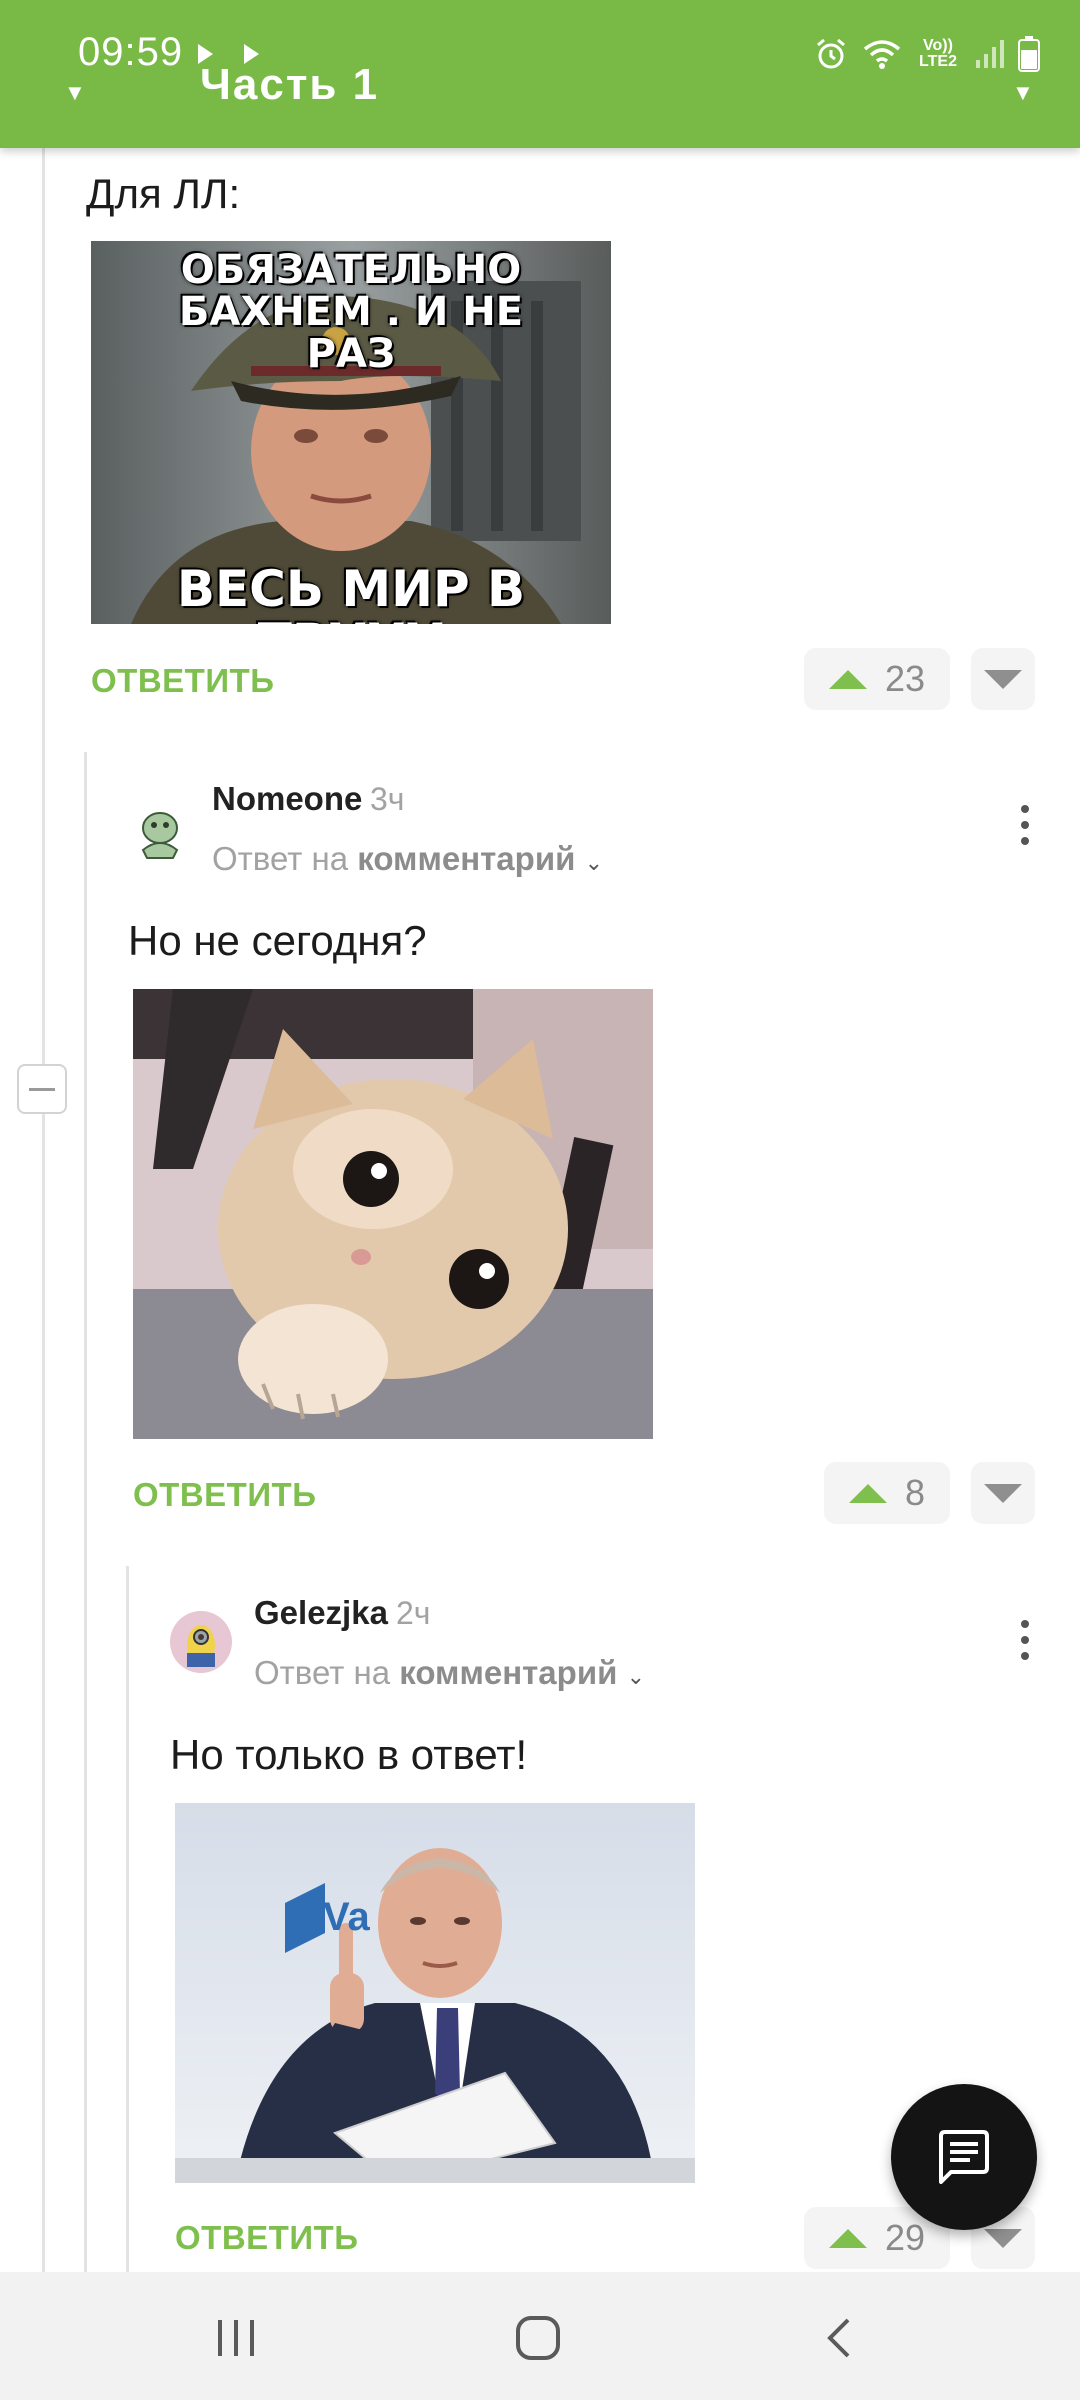 The width and height of the screenshot is (1080, 2400). I want to click on vote-count: 8, so click(915, 1492).